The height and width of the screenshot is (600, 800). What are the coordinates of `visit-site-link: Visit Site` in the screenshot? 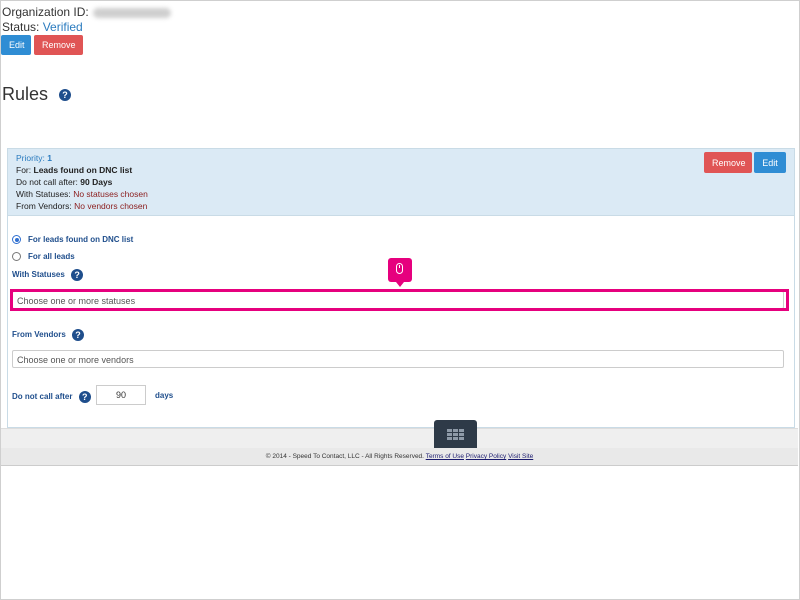 It's located at (520, 456).